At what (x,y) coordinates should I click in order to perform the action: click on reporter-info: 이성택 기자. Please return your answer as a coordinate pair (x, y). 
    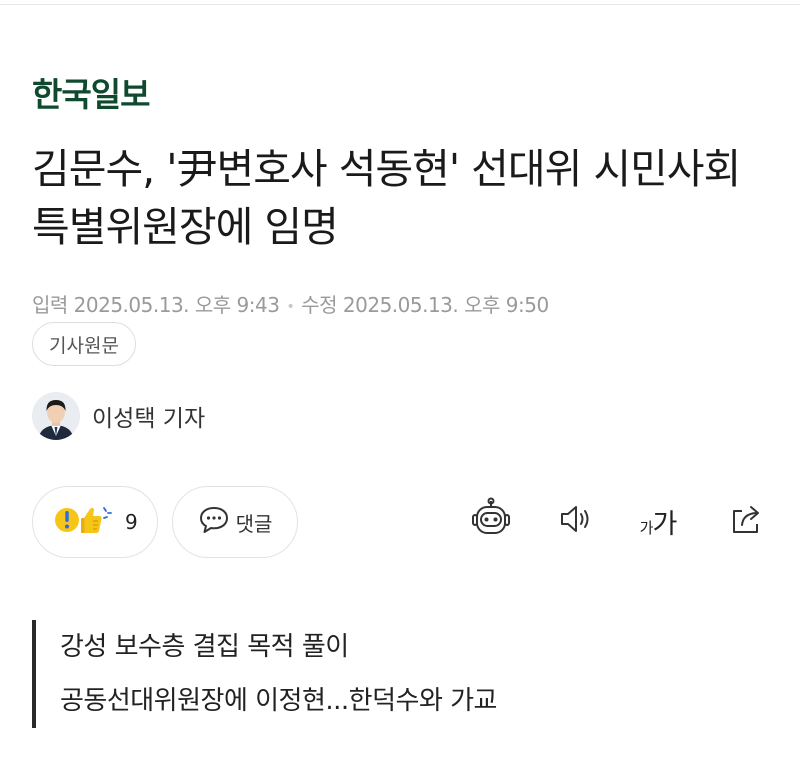
    Looking at the image, I should click on (118, 416).